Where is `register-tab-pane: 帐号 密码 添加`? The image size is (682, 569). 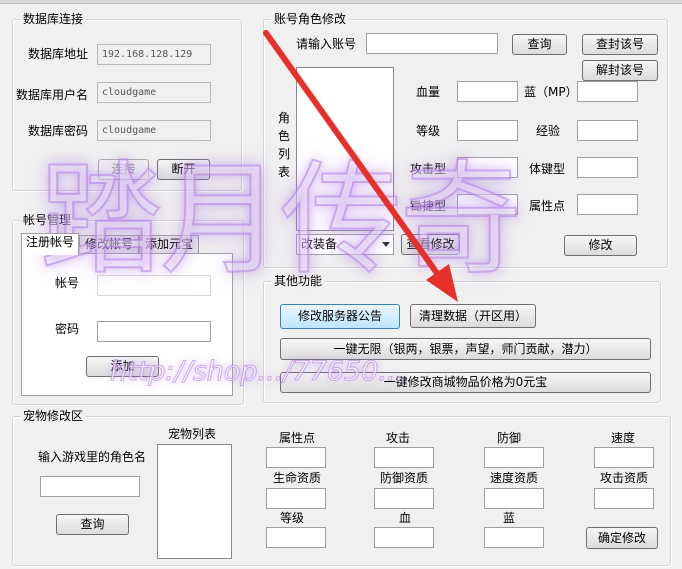
register-tab-pane: 帐号 密码 添加 is located at coordinates (127, 324).